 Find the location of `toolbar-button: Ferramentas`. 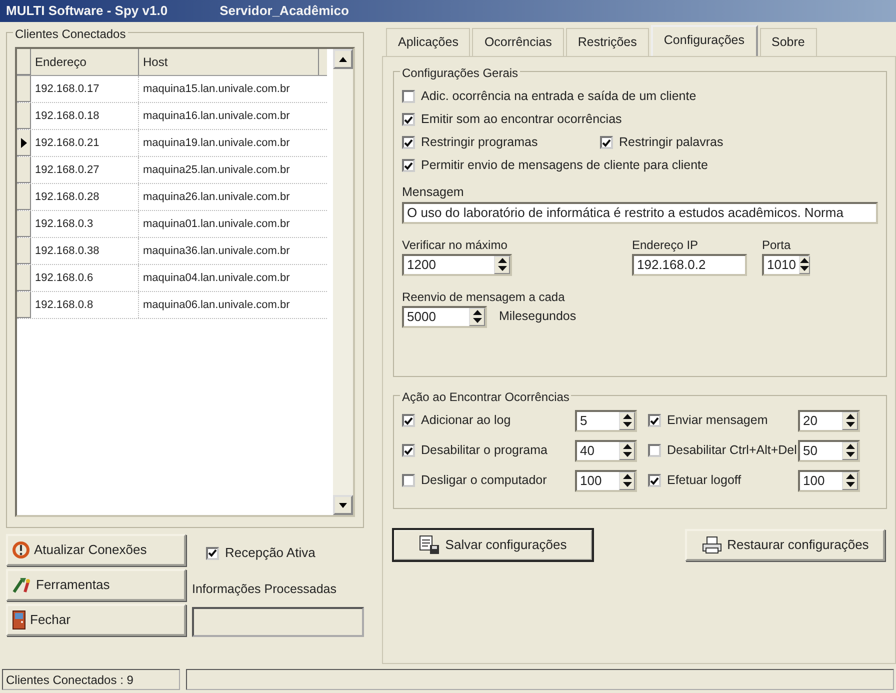

toolbar-button: Ferramentas is located at coordinates (96, 585).